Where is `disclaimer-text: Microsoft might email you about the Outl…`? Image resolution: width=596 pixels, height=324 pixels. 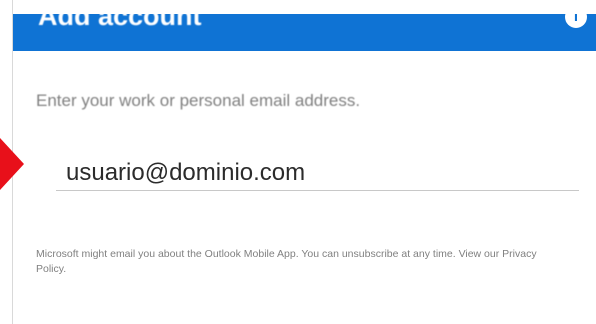 disclaimer-text: Microsoft might email you about the Outl… is located at coordinates (269, 254).